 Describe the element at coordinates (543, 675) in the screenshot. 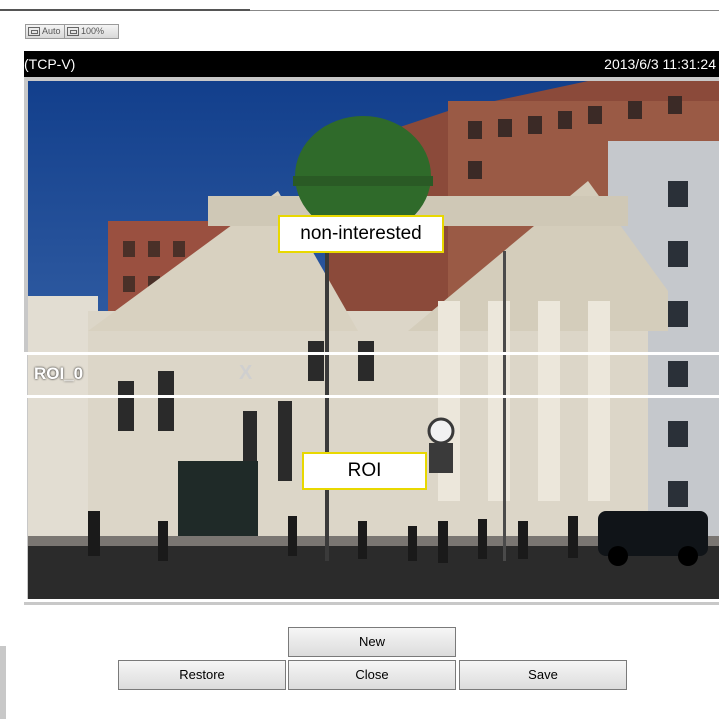

I see `save-button: Save` at that location.